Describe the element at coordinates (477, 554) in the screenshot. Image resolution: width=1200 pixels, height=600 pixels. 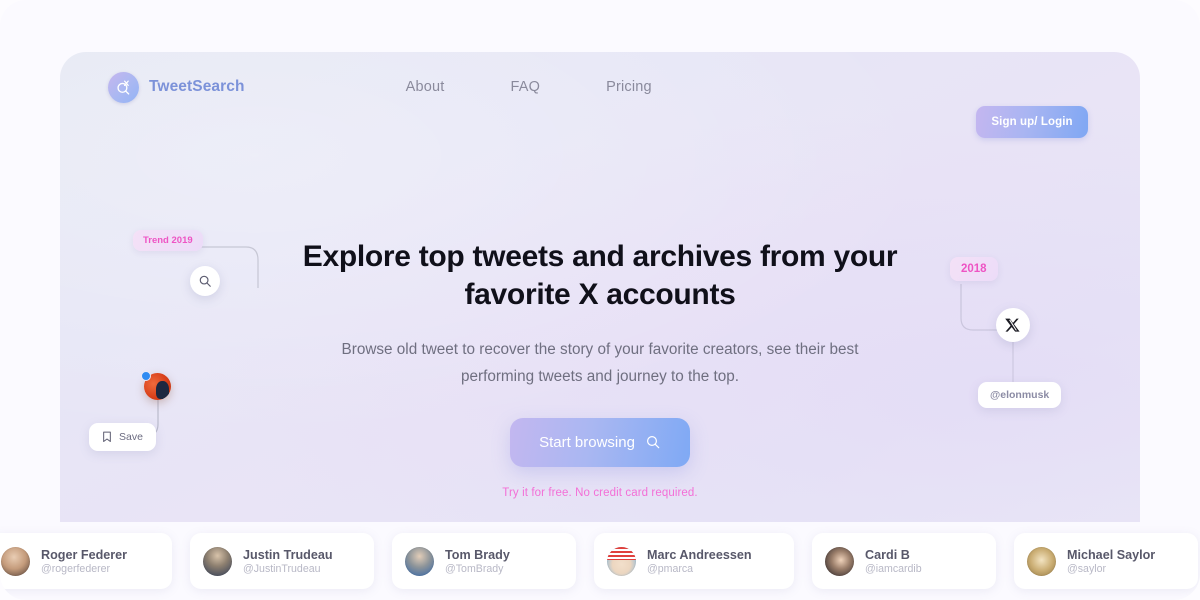
I see `creator-name: Tom Brady` at that location.